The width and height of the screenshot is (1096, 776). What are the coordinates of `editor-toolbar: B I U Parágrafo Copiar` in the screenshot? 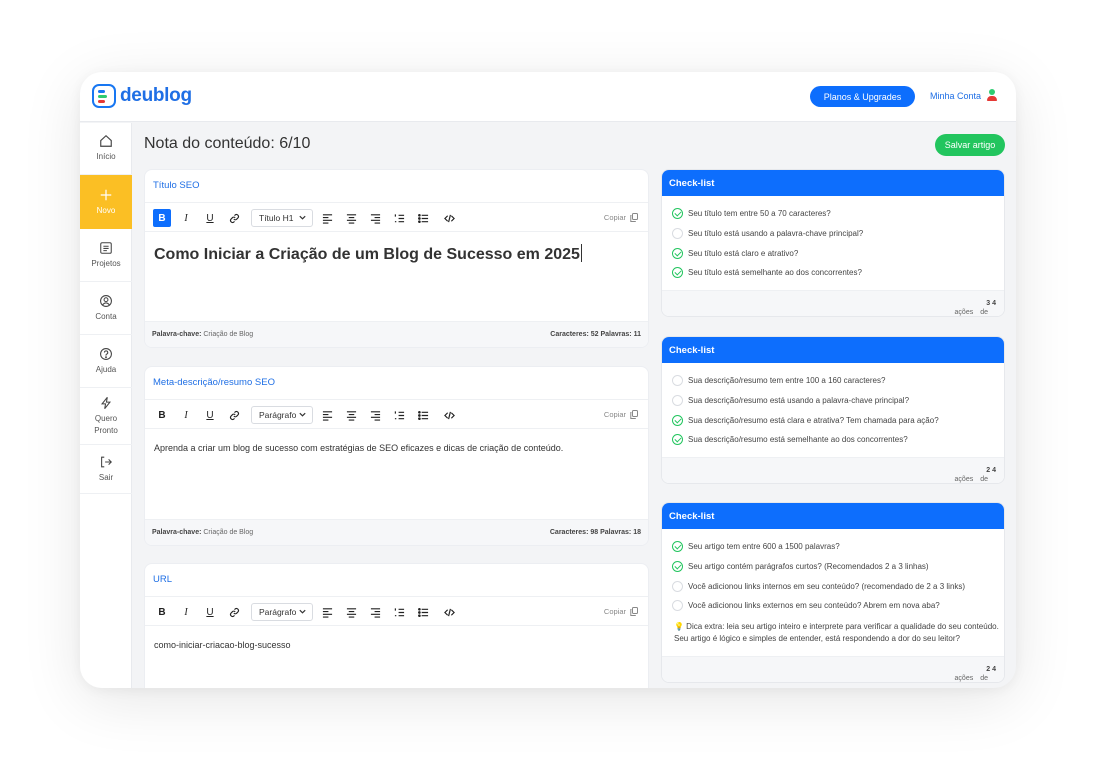 It's located at (396, 611).